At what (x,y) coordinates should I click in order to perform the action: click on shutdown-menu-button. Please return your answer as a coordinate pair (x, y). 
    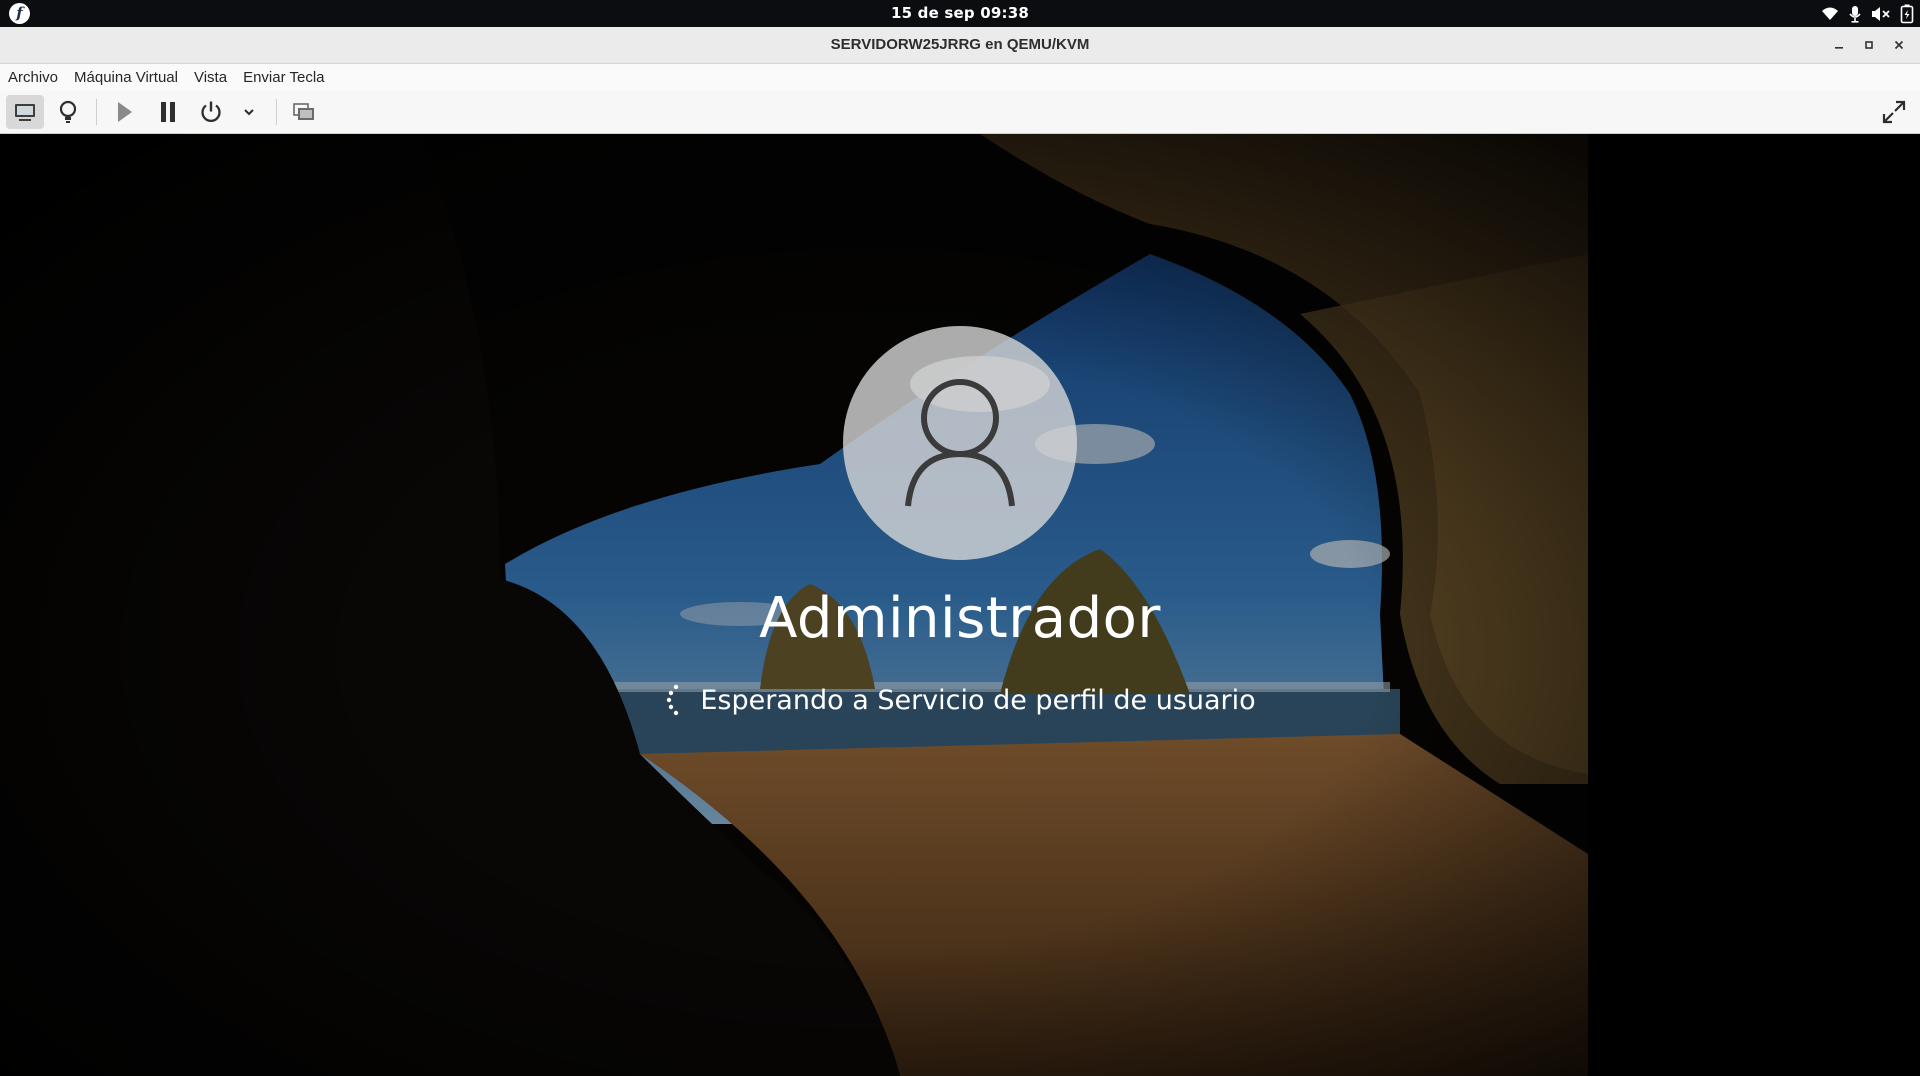
    Looking at the image, I should click on (249, 112).